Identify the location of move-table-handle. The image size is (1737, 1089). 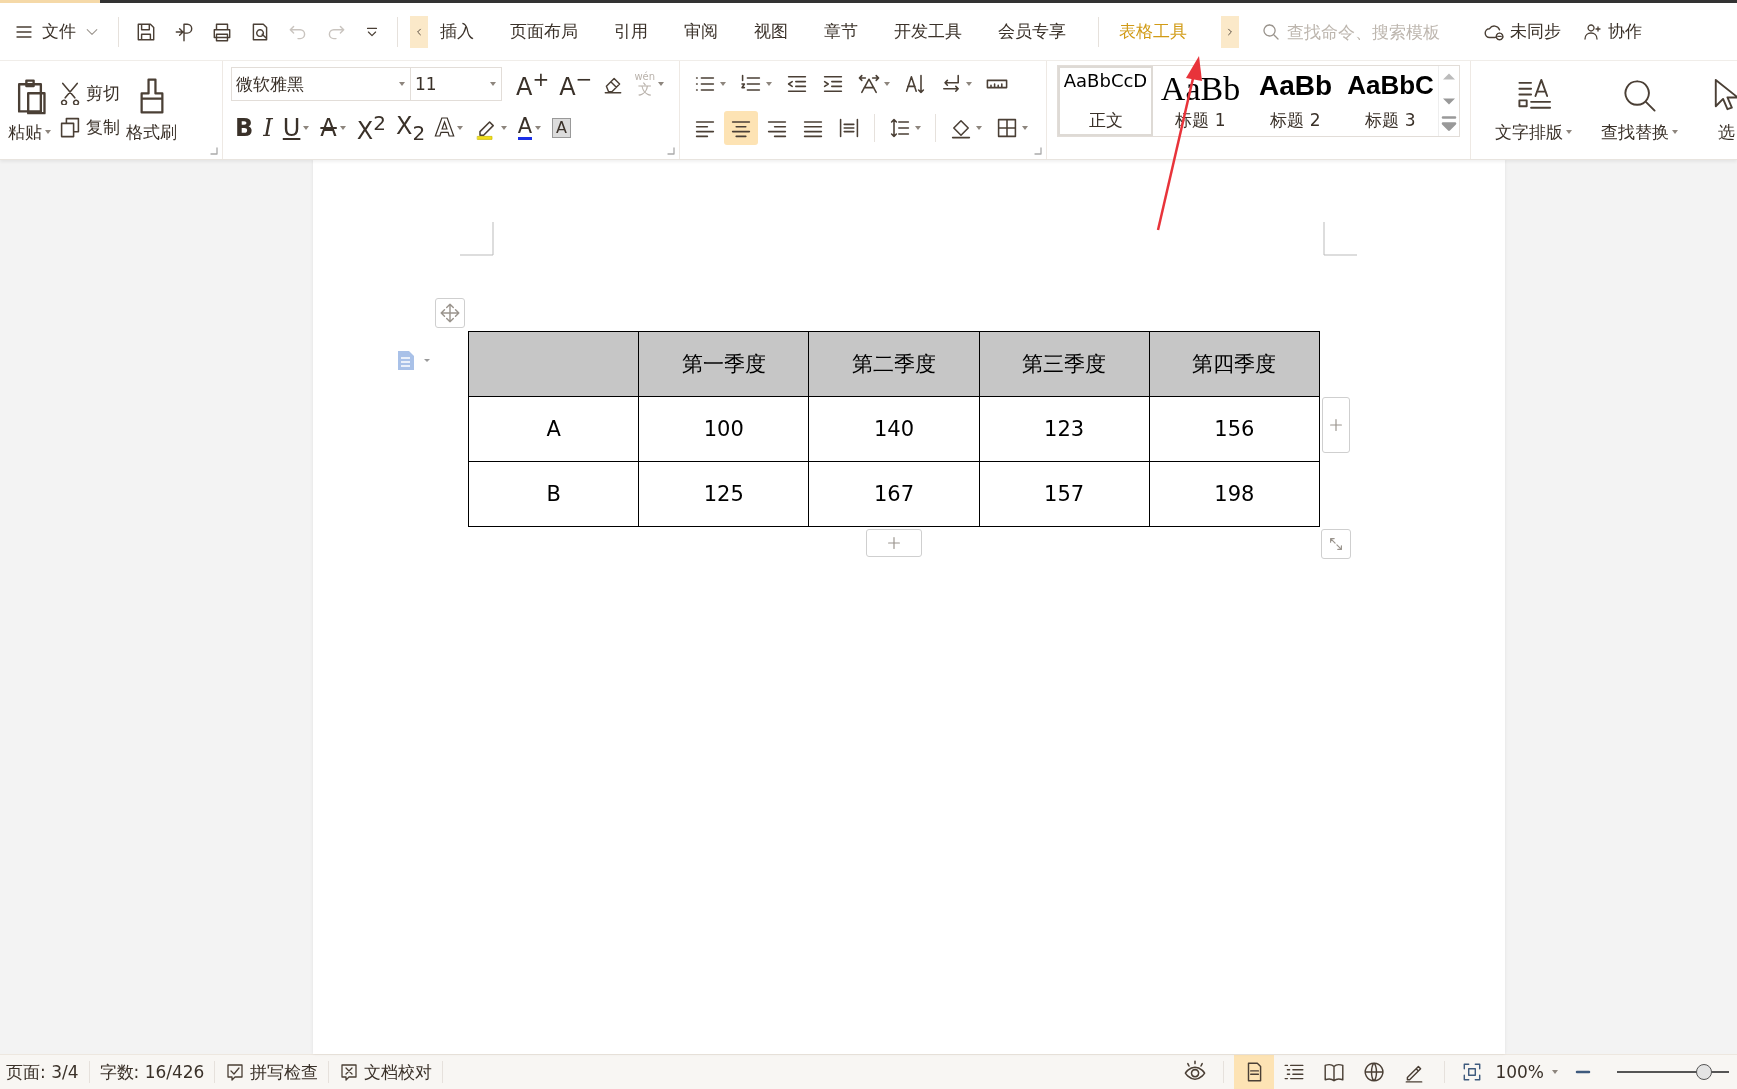
(450, 313).